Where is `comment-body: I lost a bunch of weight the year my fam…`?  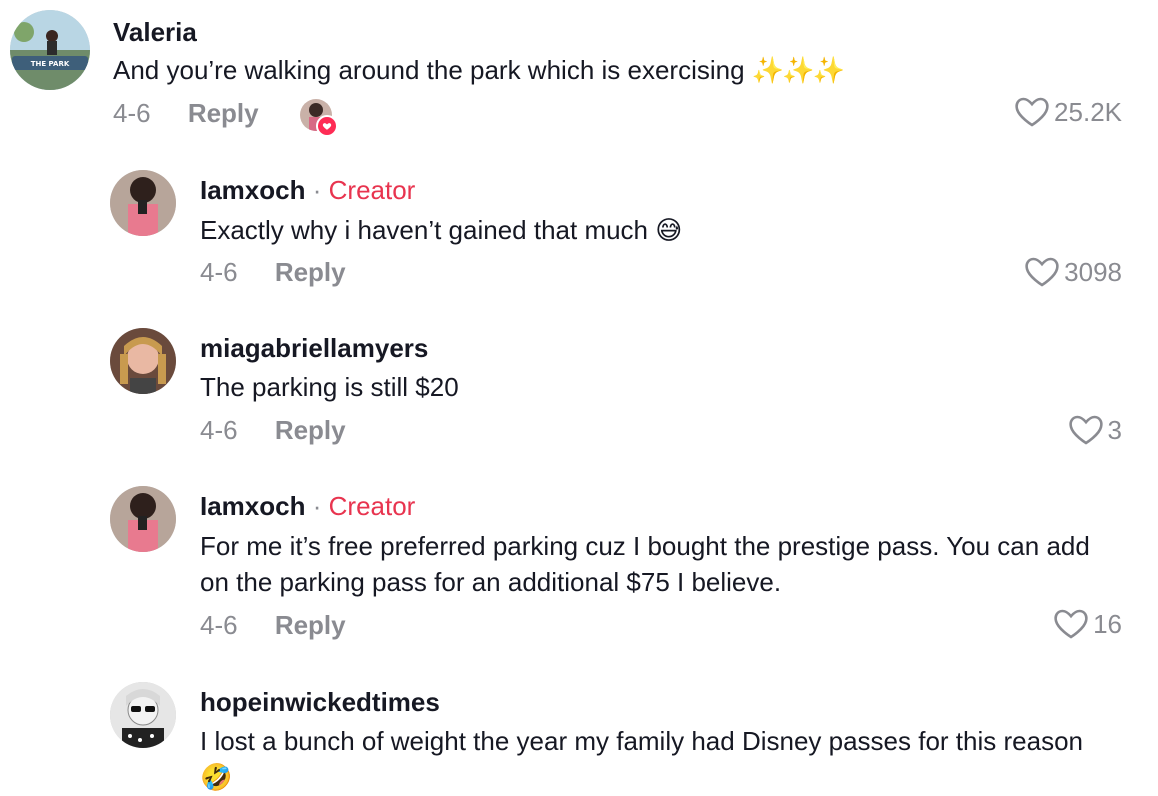 comment-body: I lost a bunch of weight the year my fam… is located at coordinates (641, 741).